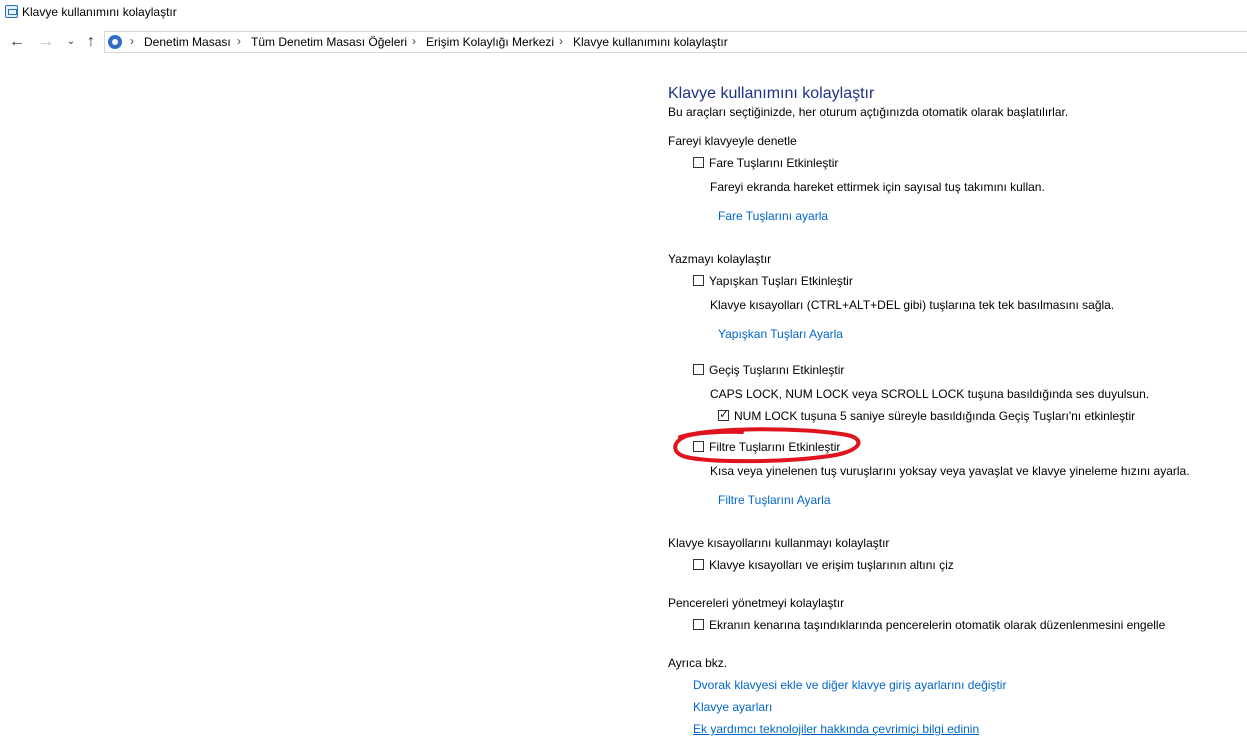 This screenshot has height=755, width=1247. What do you see at coordinates (732, 707) in the screenshot?
I see `see-also-link-keyboard-settings: Klavye ayarları` at bounding box center [732, 707].